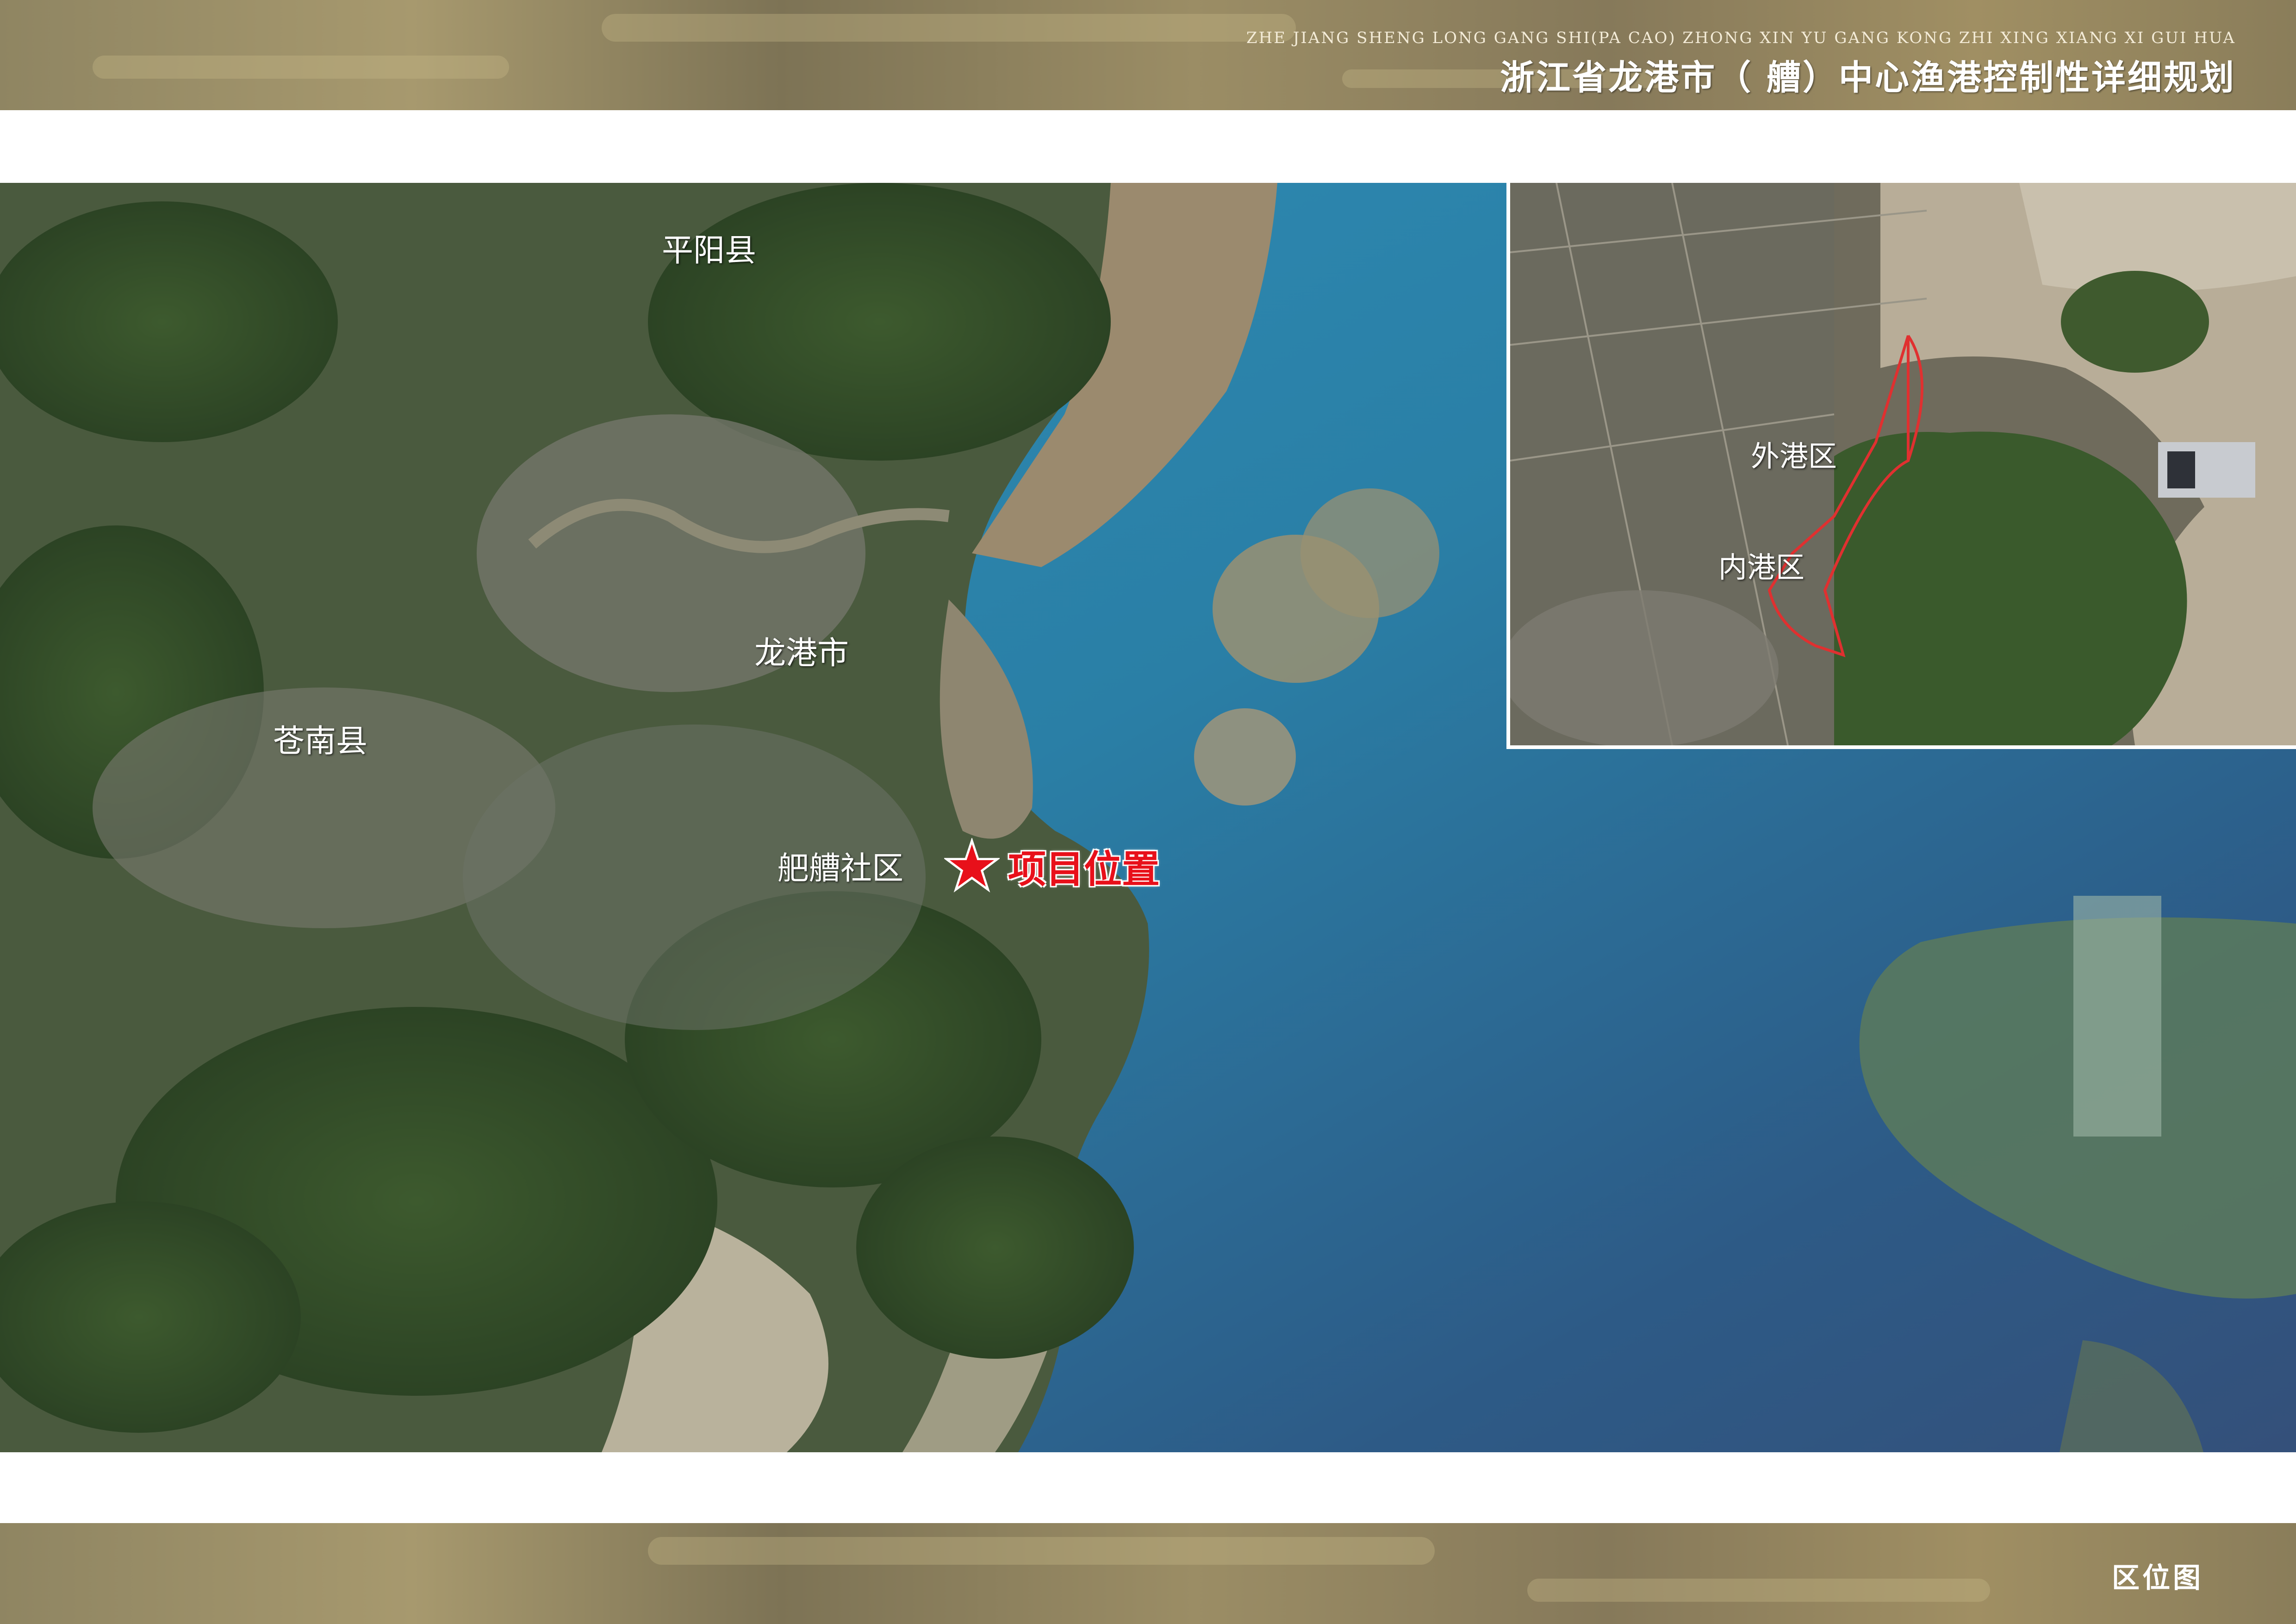 The width and height of the screenshot is (2296, 1624). I want to click on star-icon, so click(972, 865).